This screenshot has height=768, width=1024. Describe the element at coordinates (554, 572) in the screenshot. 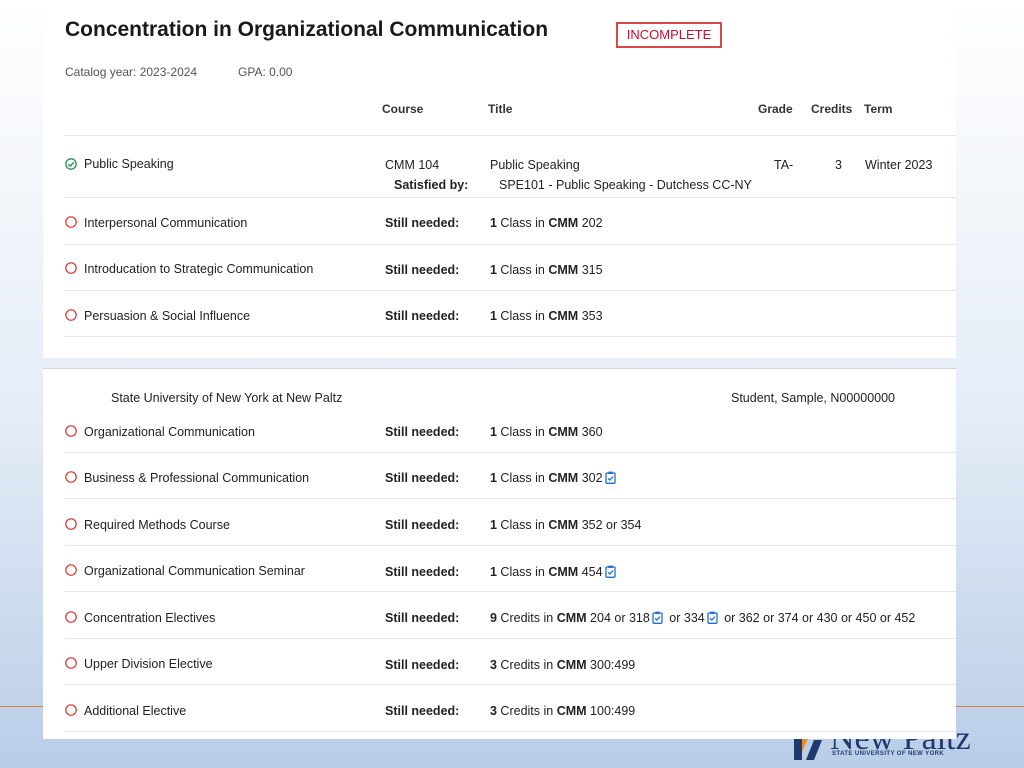

I see `needed-courses: 1 Class in CMM 454` at that location.